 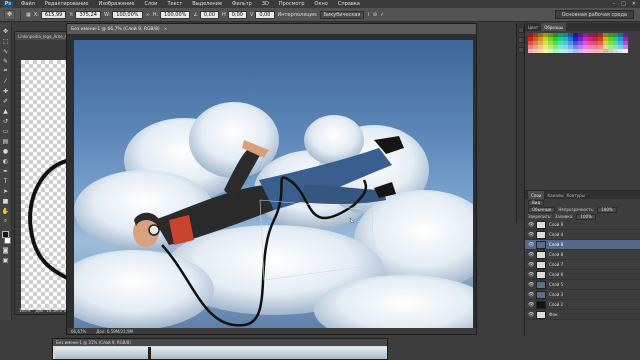 What do you see at coordinates (5, 91) in the screenshot?
I see `healing-tool-icon: ✚` at bounding box center [5, 91].